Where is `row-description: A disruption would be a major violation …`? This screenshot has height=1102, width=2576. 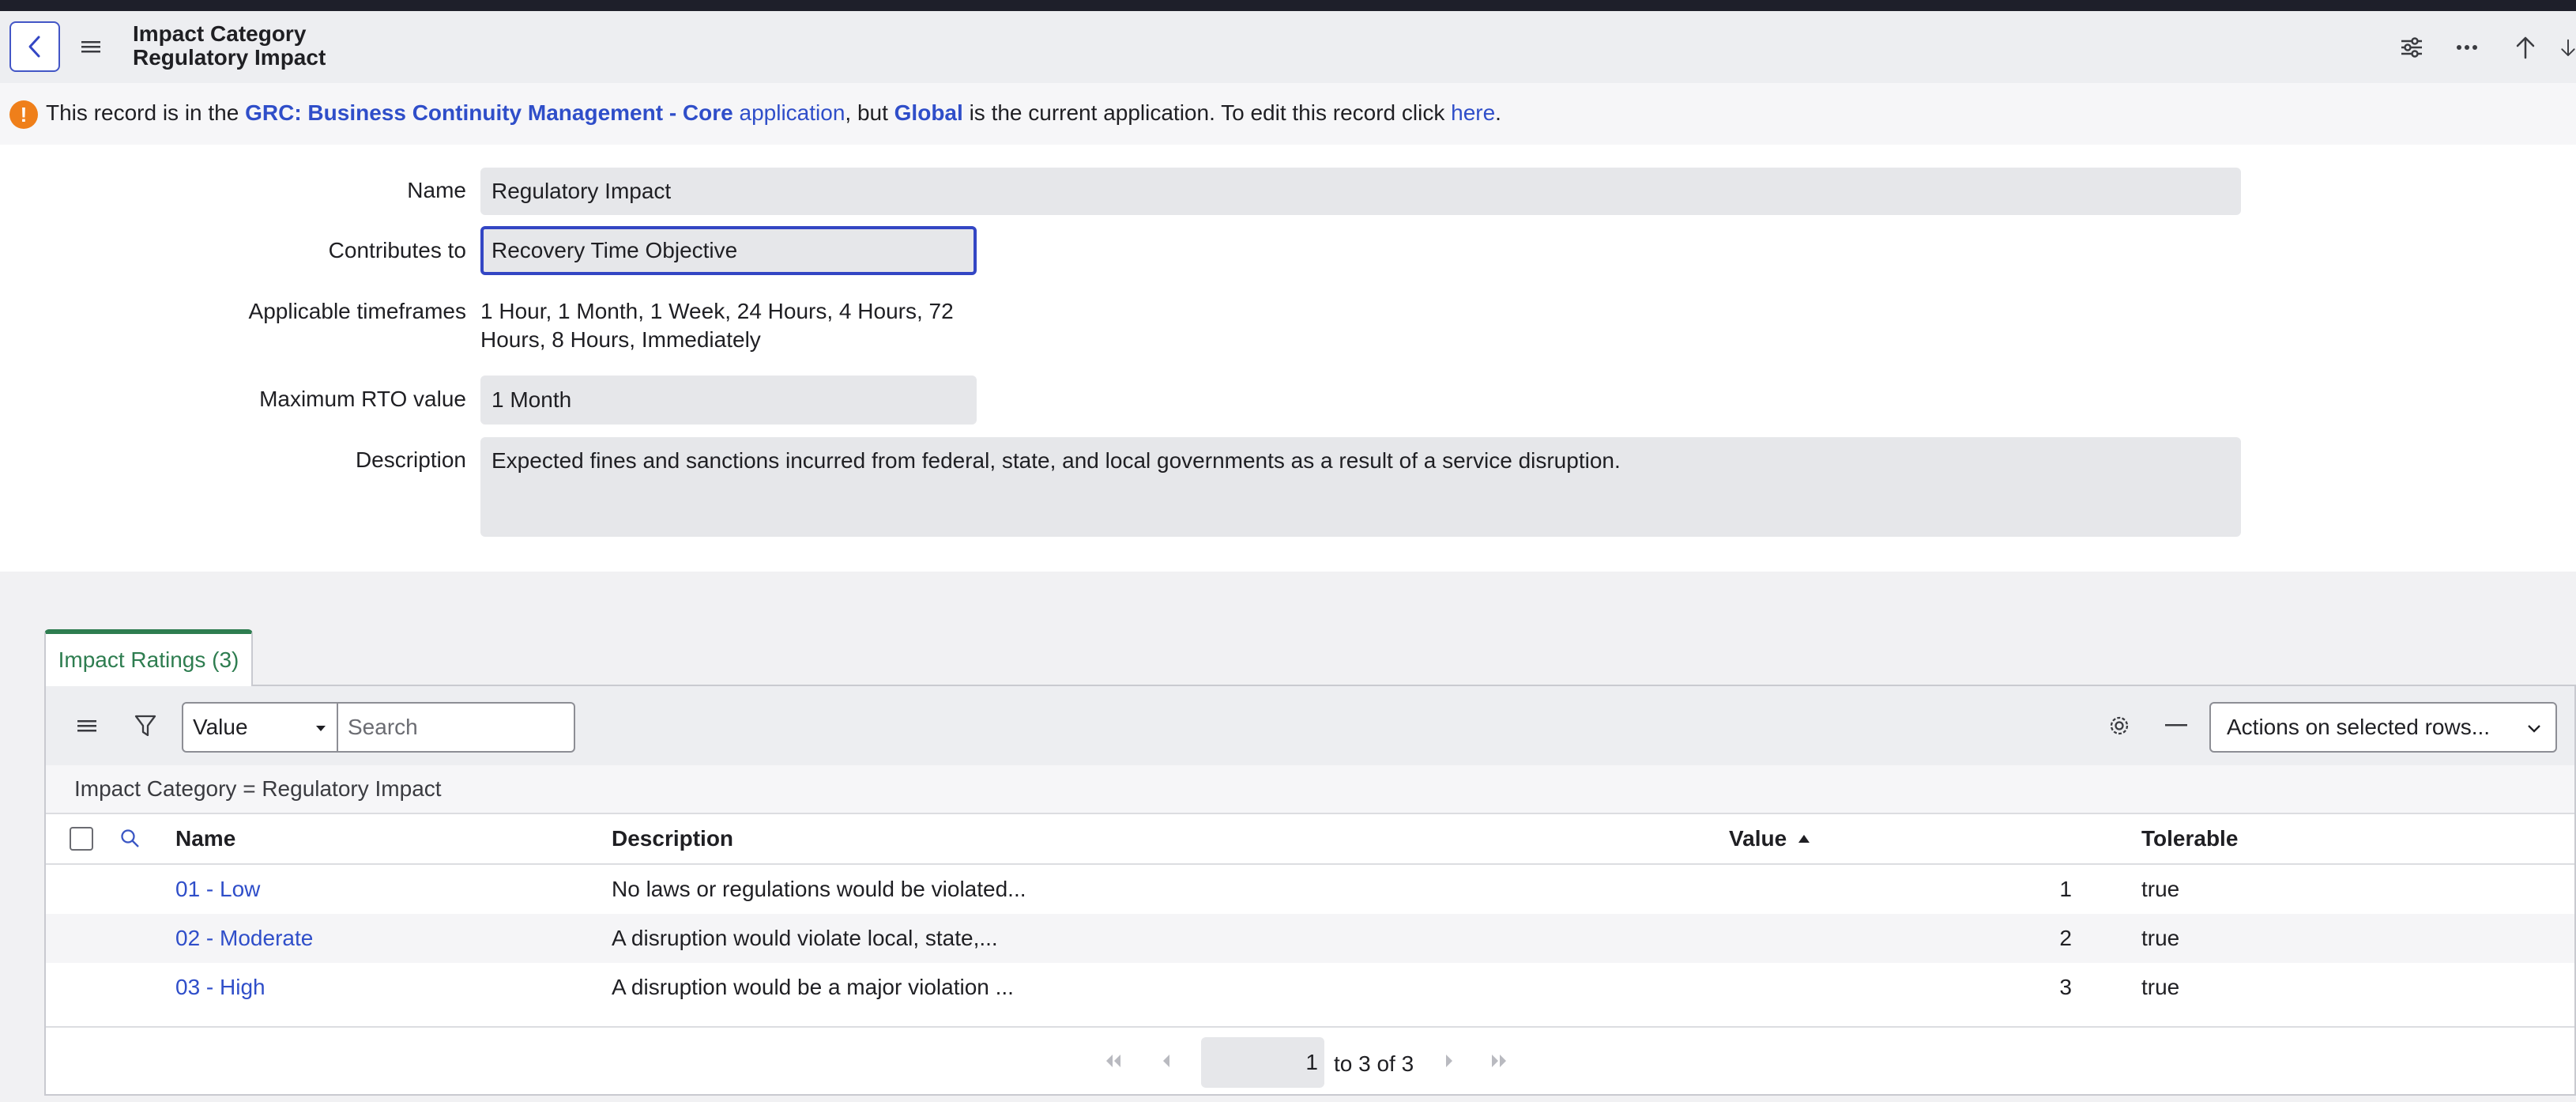 row-description: A disruption would be a major violation … is located at coordinates (813, 987).